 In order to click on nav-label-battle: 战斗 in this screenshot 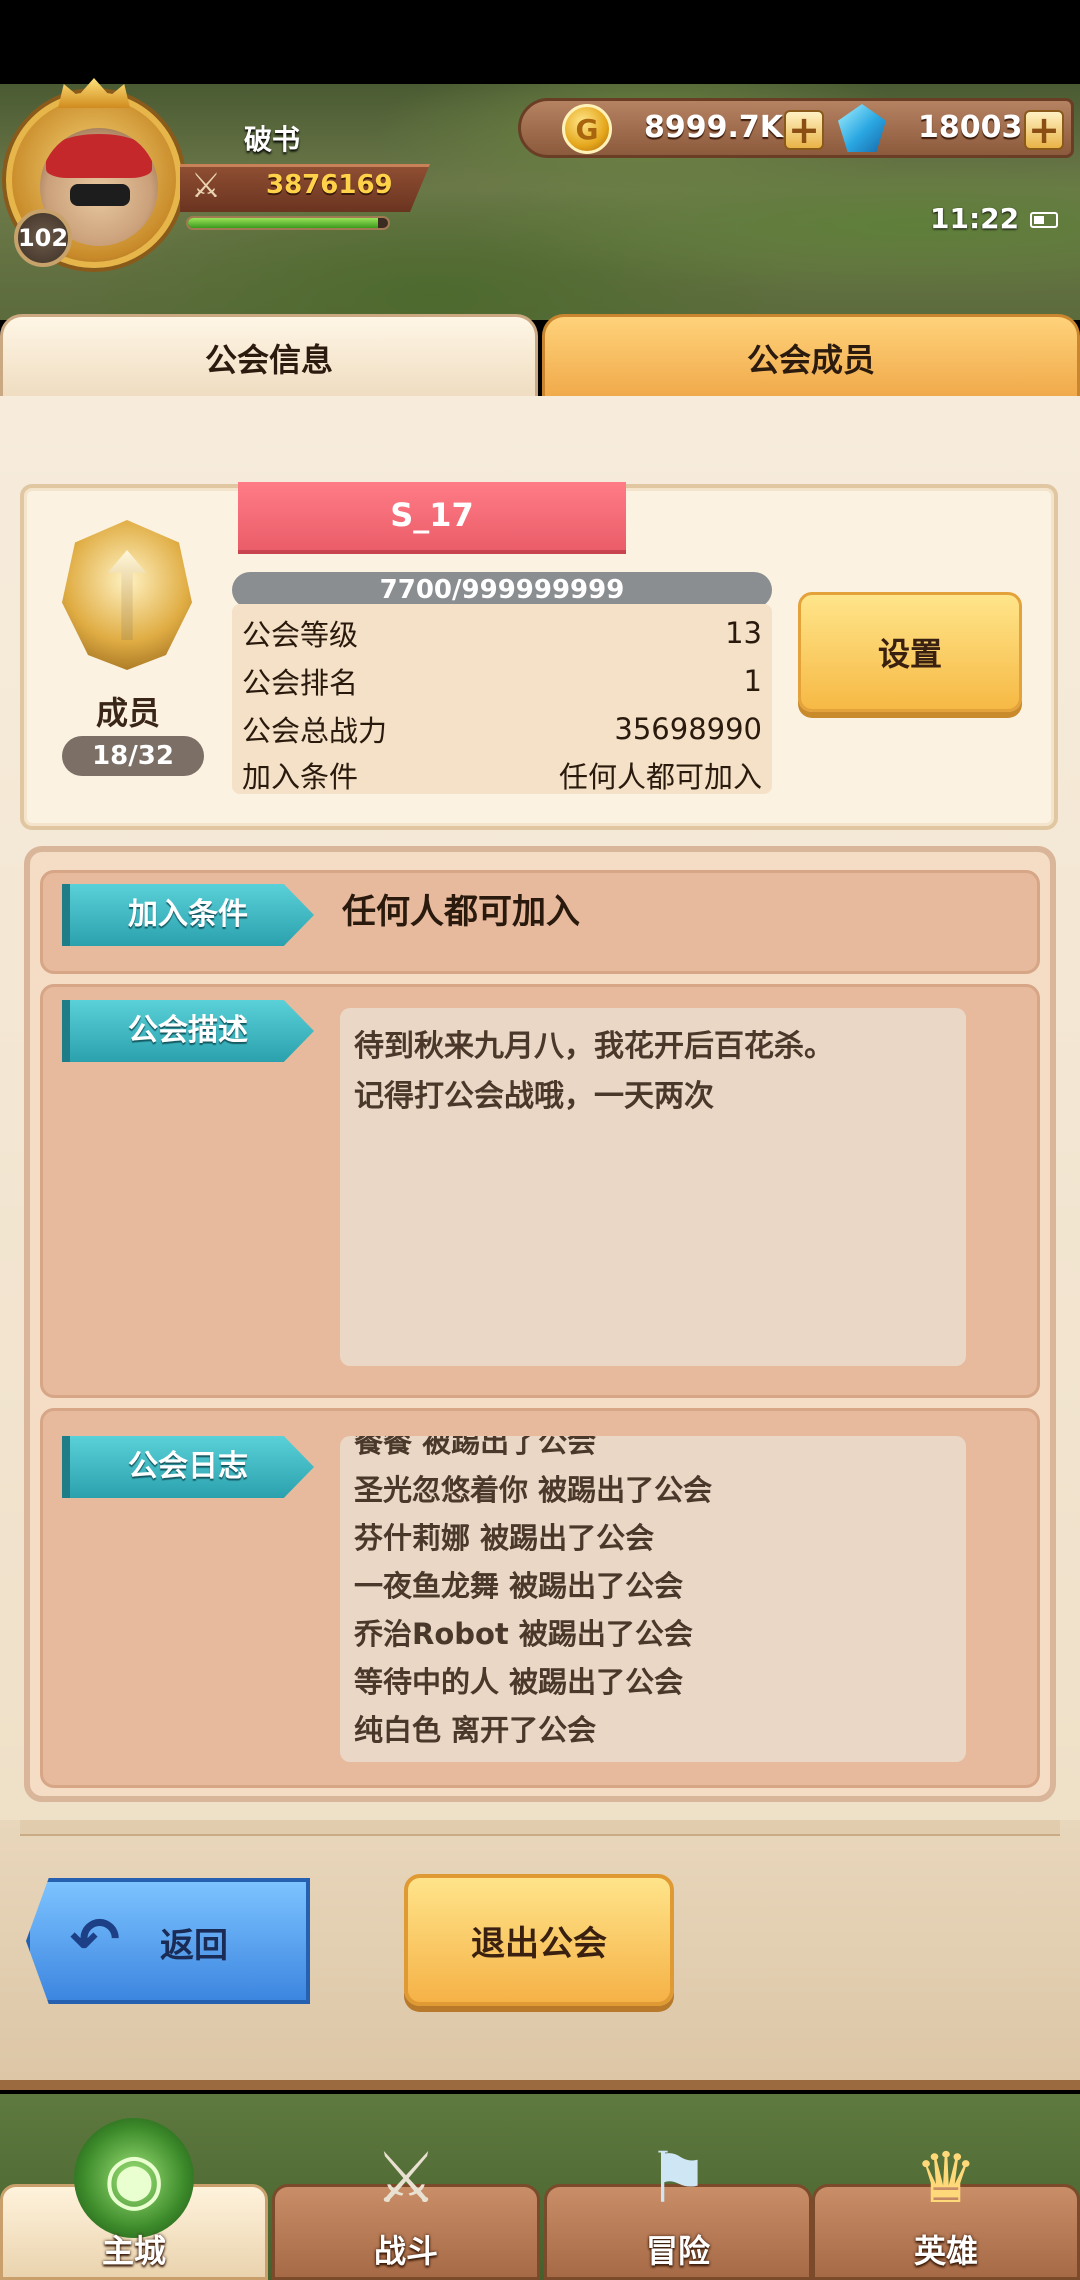, I will do `click(405, 2251)`.